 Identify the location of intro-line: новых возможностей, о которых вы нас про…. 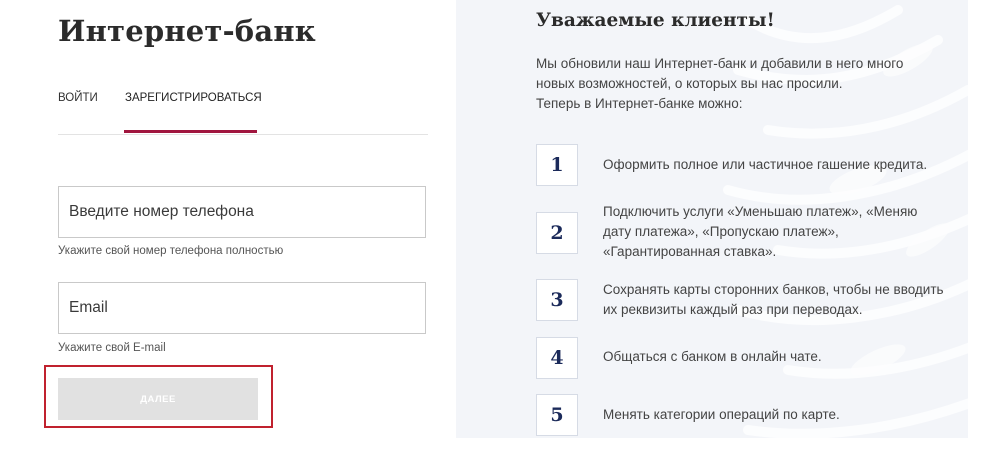
(689, 83).